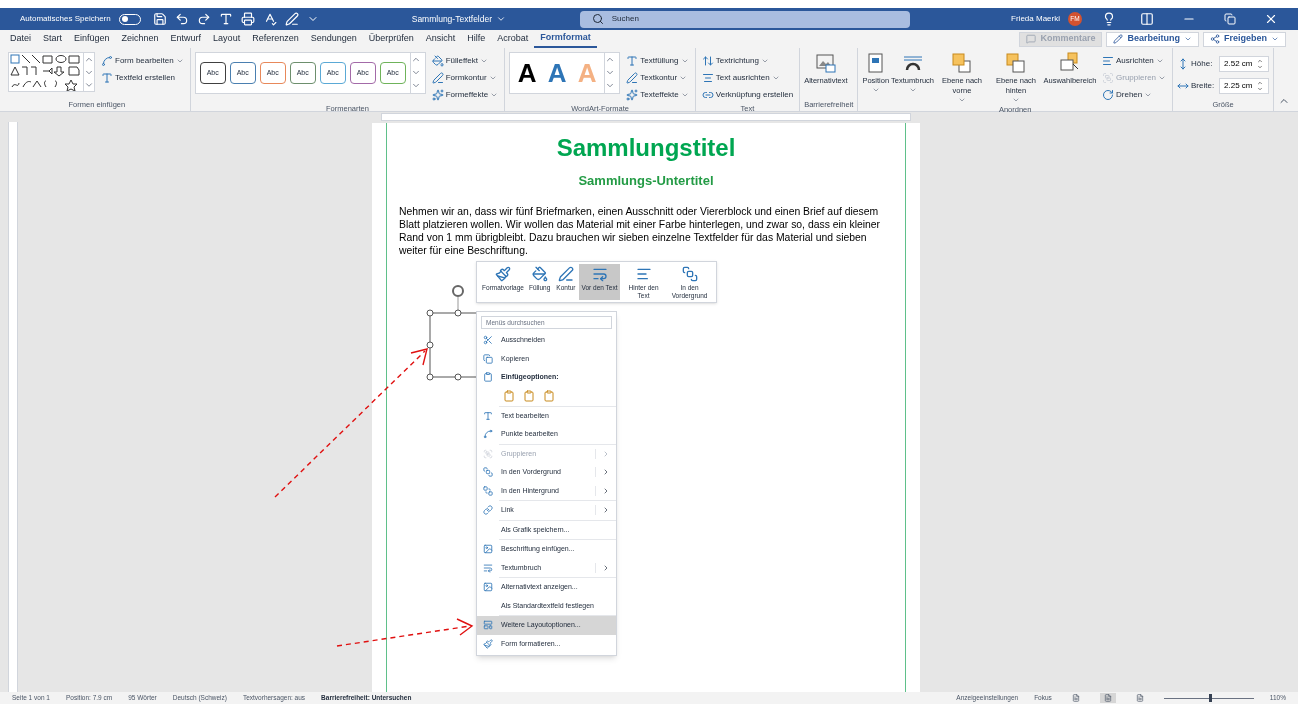 This screenshot has width=1298, height=704. Describe the element at coordinates (1210, 697) in the screenshot. I see `zoom-thumb` at that location.